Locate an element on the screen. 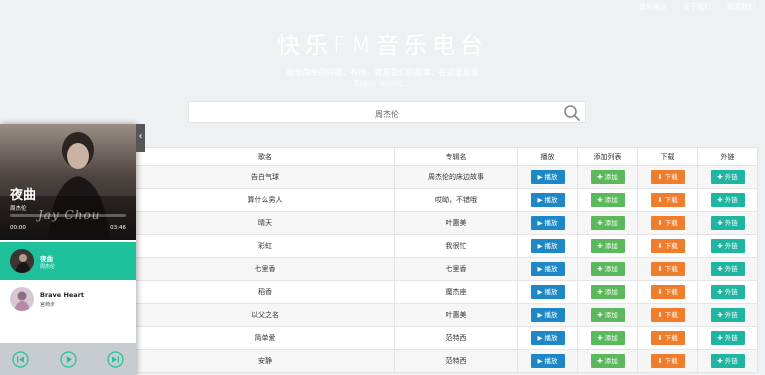 This screenshot has width=765, height=375. table-row: 安静 范特西 ▶ 播放 ✚ 添加 ⬇ 下载 ✚ 外链 is located at coordinates (446, 361).